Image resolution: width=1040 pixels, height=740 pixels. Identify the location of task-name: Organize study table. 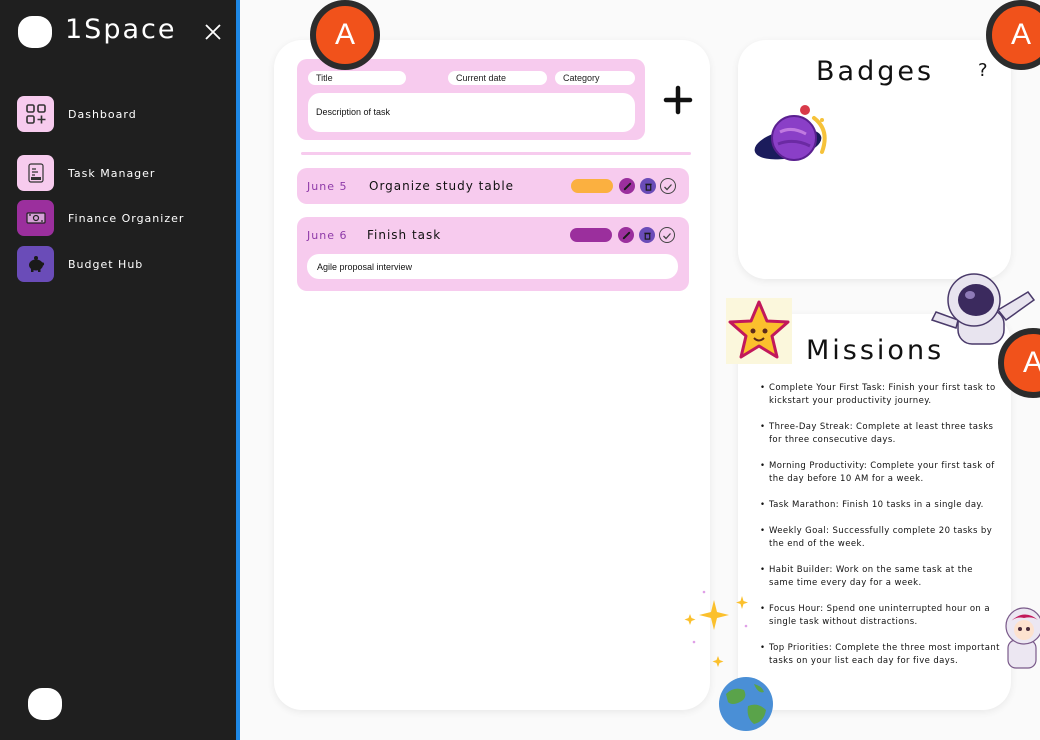
(442, 186).